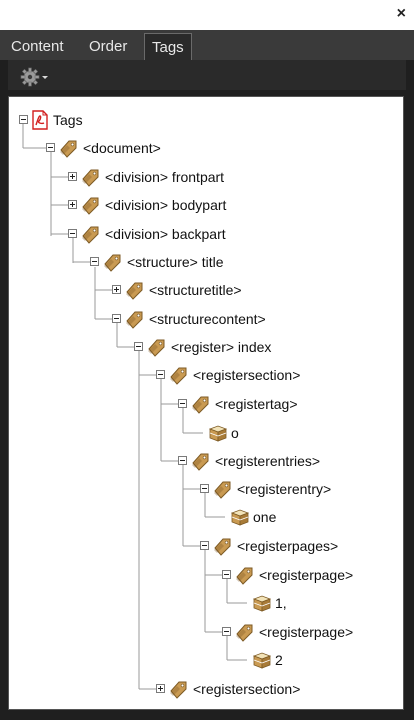 The width and height of the screenshot is (414, 720). I want to click on tree-node-label: <division> backpart, so click(165, 234).